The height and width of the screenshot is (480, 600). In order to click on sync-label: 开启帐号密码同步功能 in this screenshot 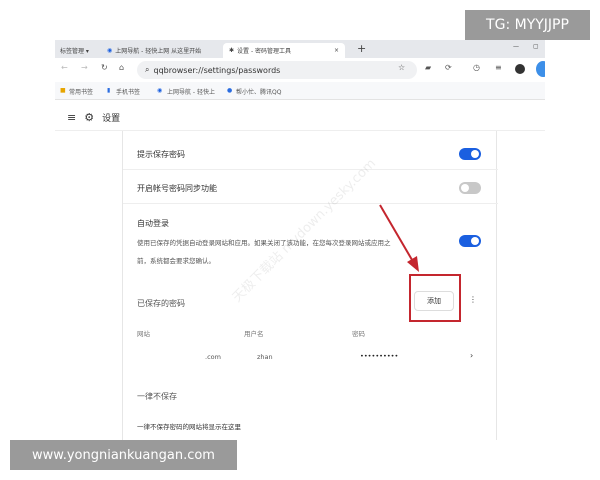, I will do `click(177, 188)`.